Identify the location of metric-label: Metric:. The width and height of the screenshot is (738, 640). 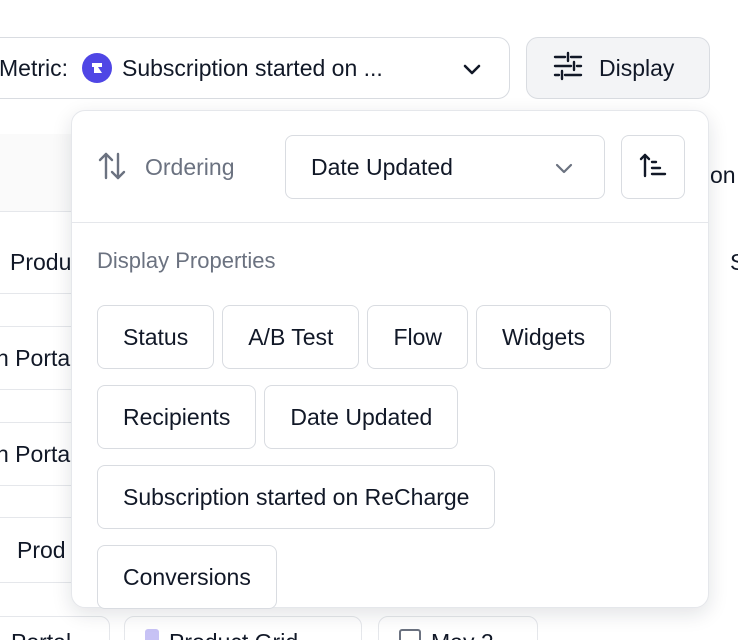
(34, 67).